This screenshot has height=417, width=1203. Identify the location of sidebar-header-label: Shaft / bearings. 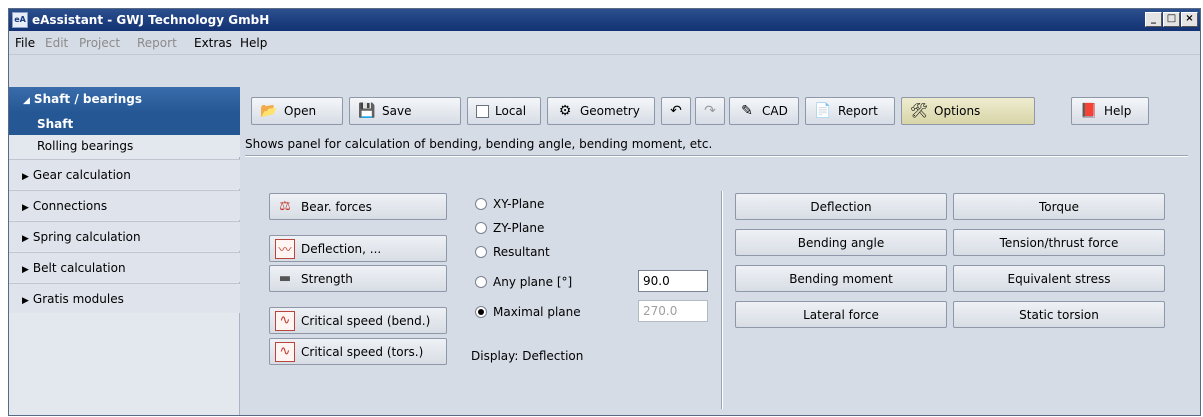
(88, 99).